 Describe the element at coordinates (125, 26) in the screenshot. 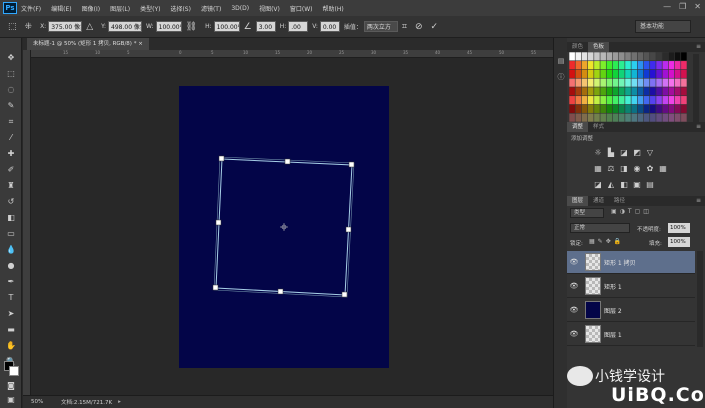

I see `y-position-field: 498.00 像素` at that location.